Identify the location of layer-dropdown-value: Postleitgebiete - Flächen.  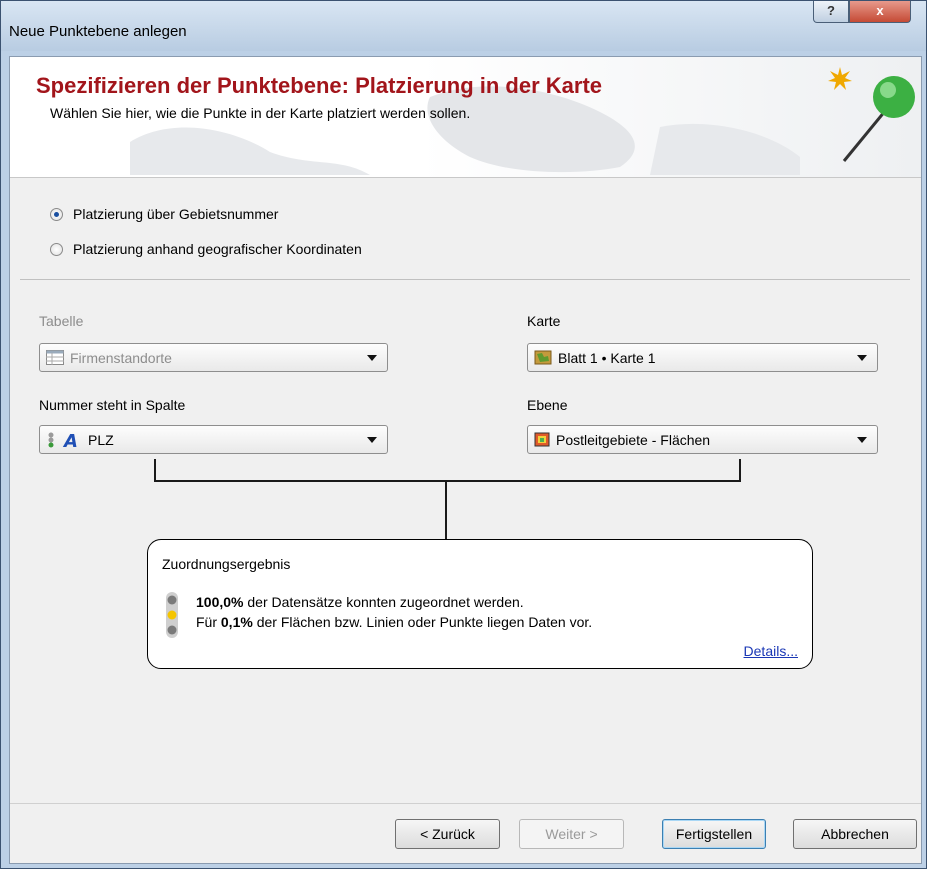
(633, 439).